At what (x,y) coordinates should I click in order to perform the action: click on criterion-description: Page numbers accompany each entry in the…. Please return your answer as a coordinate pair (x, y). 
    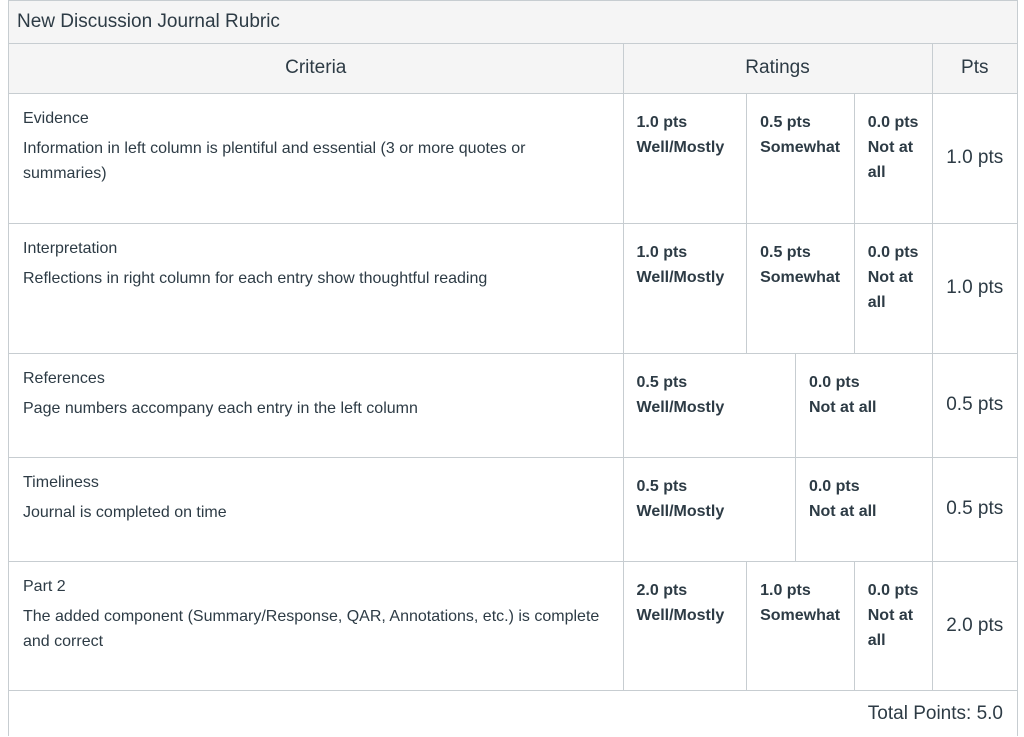
    Looking at the image, I should click on (220, 408).